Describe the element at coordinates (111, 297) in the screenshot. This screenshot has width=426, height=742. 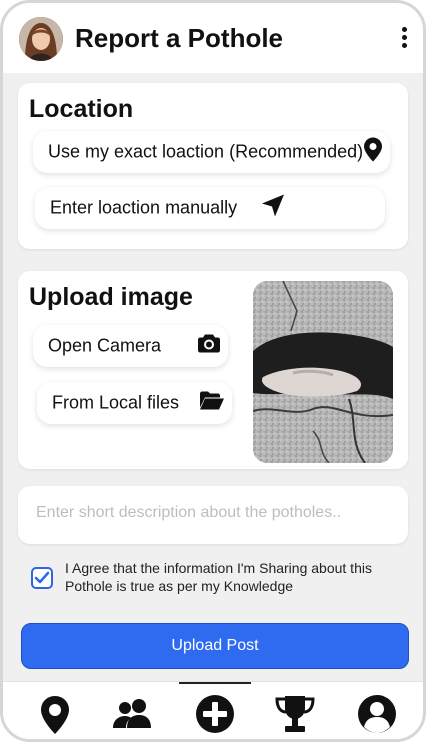
I see `upload-section-title: Upload image` at that location.